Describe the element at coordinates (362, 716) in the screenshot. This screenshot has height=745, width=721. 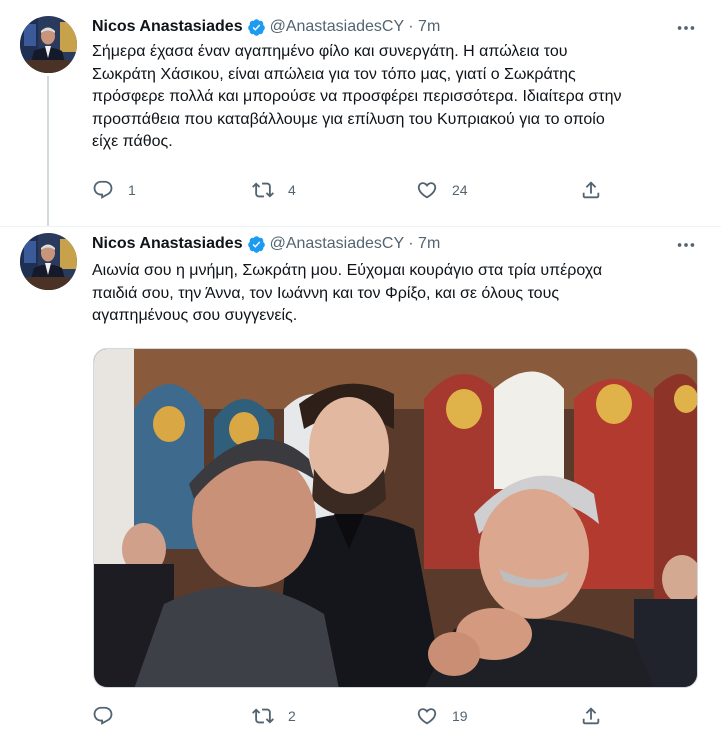
I see `tweet-actions: 2 19` at that location.